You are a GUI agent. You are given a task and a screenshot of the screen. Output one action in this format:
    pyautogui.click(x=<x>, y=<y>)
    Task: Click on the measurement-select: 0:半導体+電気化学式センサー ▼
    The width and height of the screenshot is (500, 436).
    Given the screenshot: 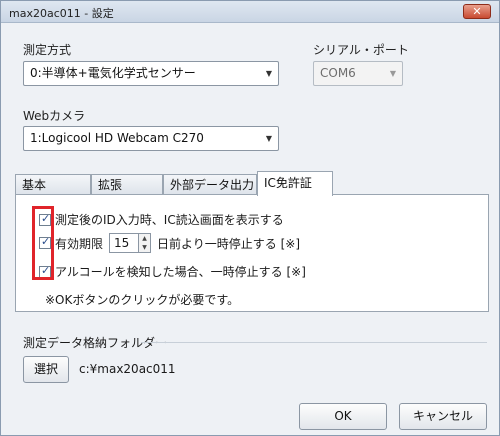 What is the action you would take?
    pyautogui.click(x=151, y=73)
    